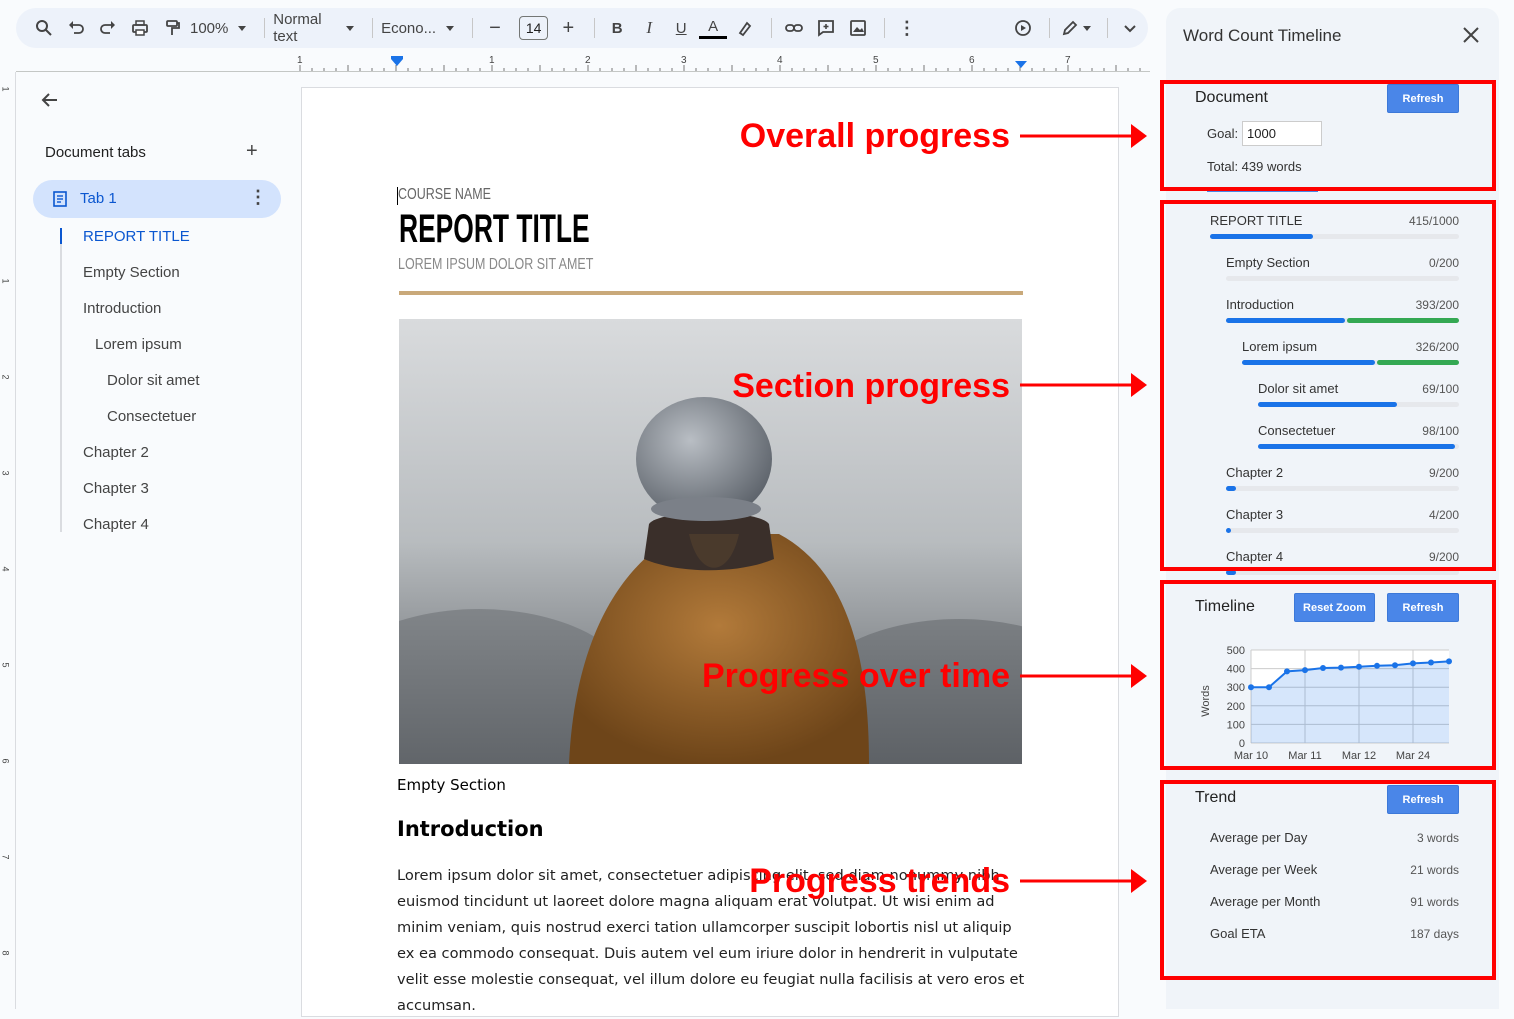 Image resolution: width=1514 pixels, height=1019 pixels. What do you see at coordinates (858, 28) in the screenshot?
I see `image-icon` at bounding box center [858, 28].